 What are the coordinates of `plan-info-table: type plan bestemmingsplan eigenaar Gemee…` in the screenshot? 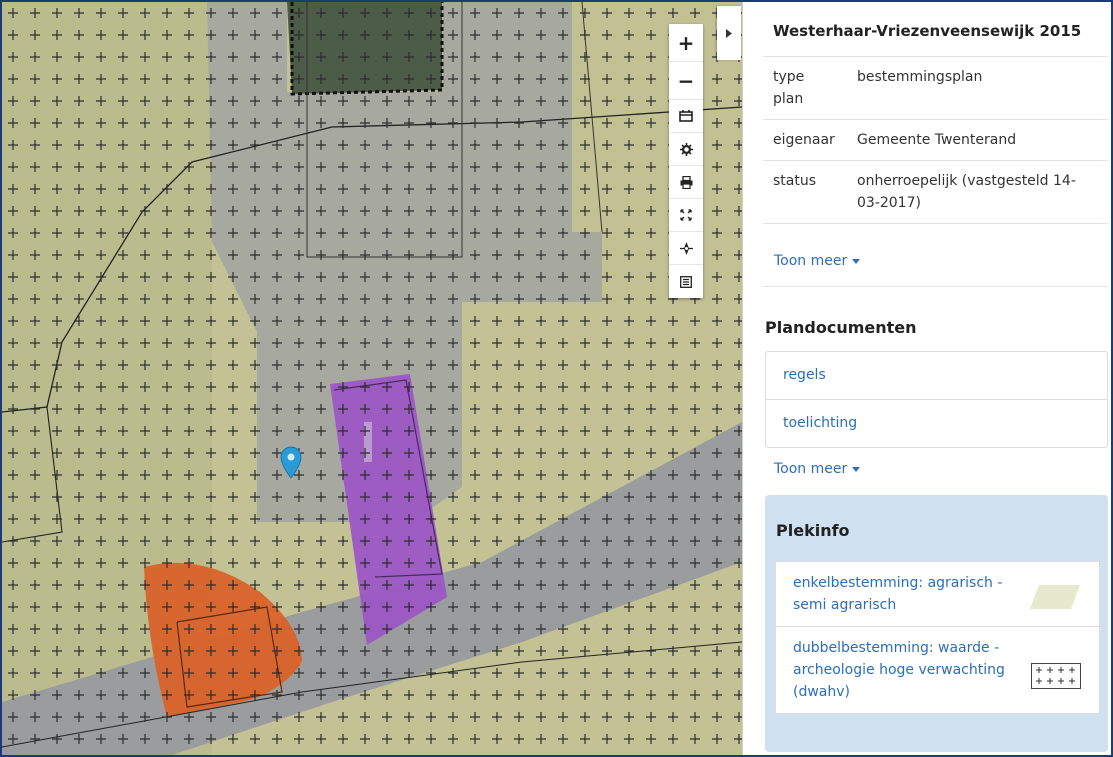 It's located at (935, 140).